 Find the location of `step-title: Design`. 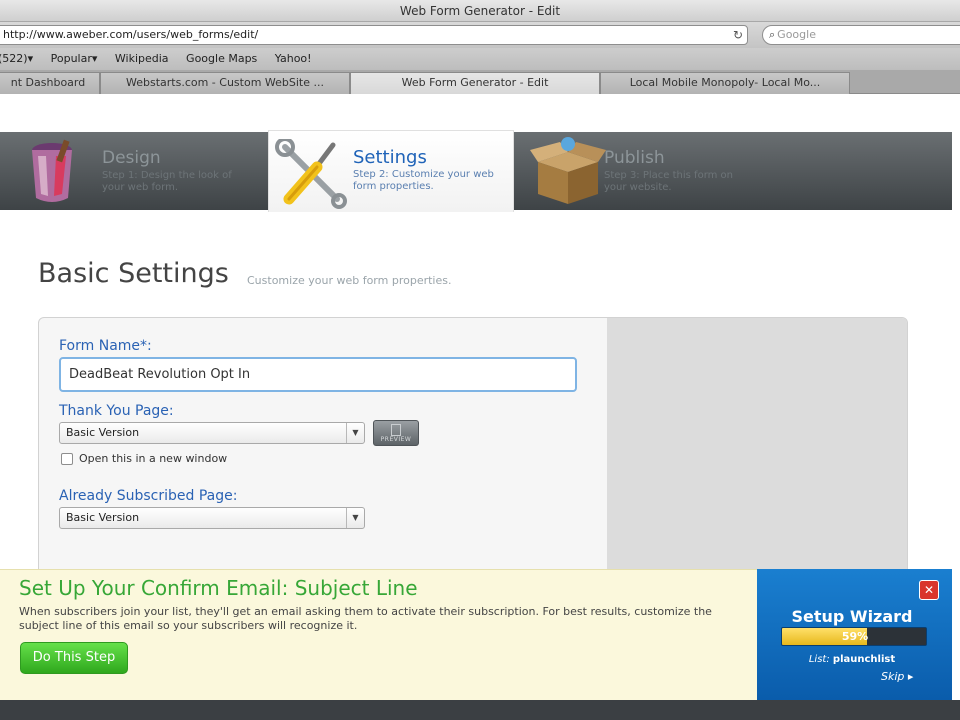

step-title: Design is located at coordinates (131, 158).